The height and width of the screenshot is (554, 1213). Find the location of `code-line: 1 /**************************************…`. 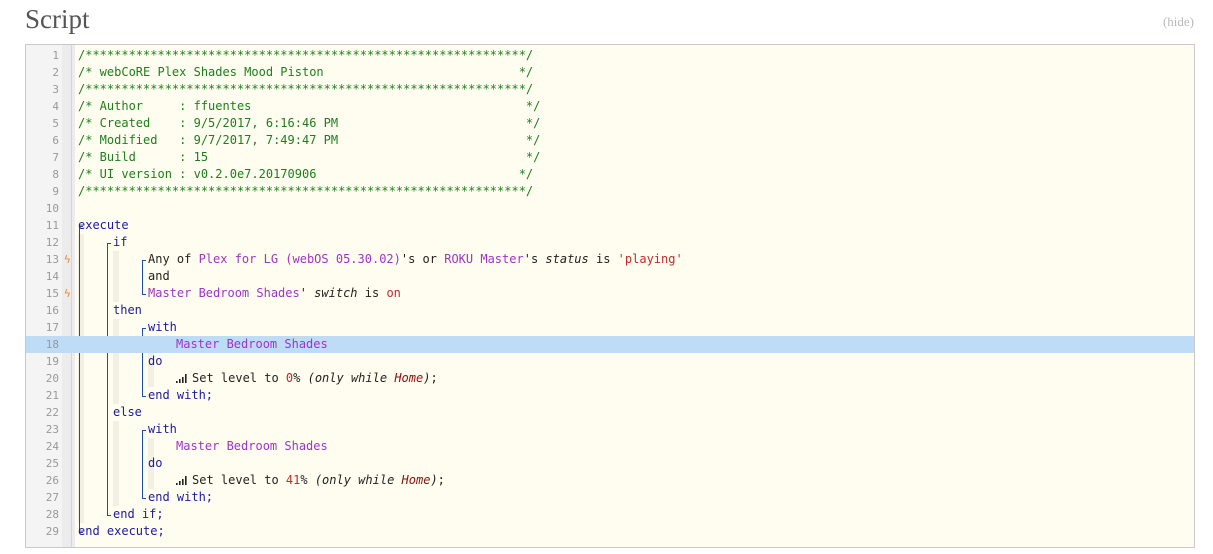

code-line: 1 /**************************************… is located at coordinates (610, 55).